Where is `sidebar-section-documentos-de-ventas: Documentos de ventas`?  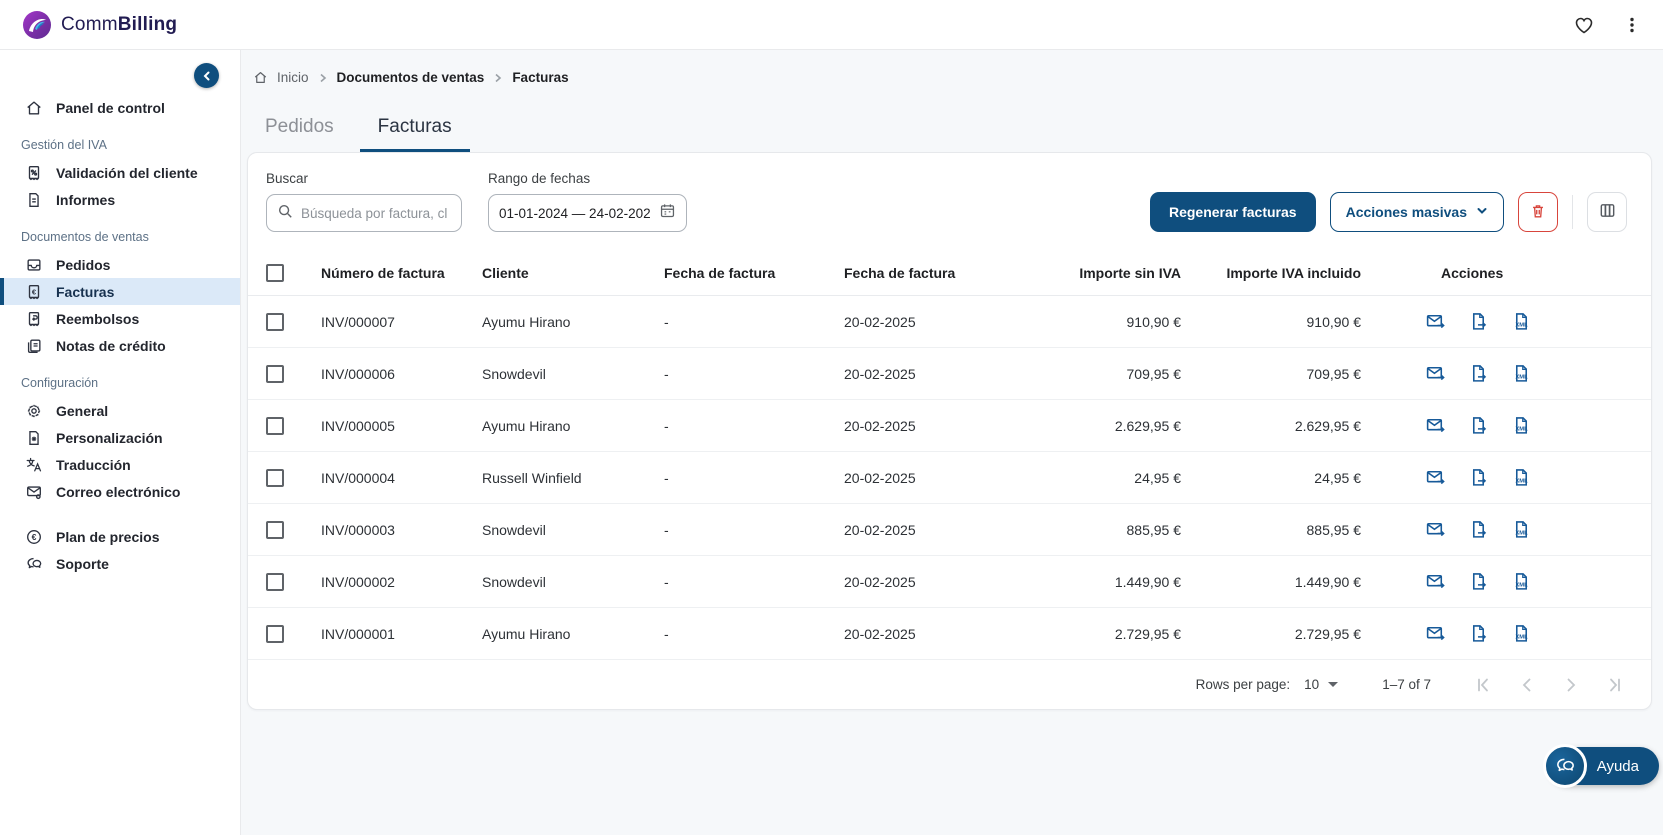
sidebar-section-documentos-de-ventas: Documentos de ventas is located at coordinates (85, 237).